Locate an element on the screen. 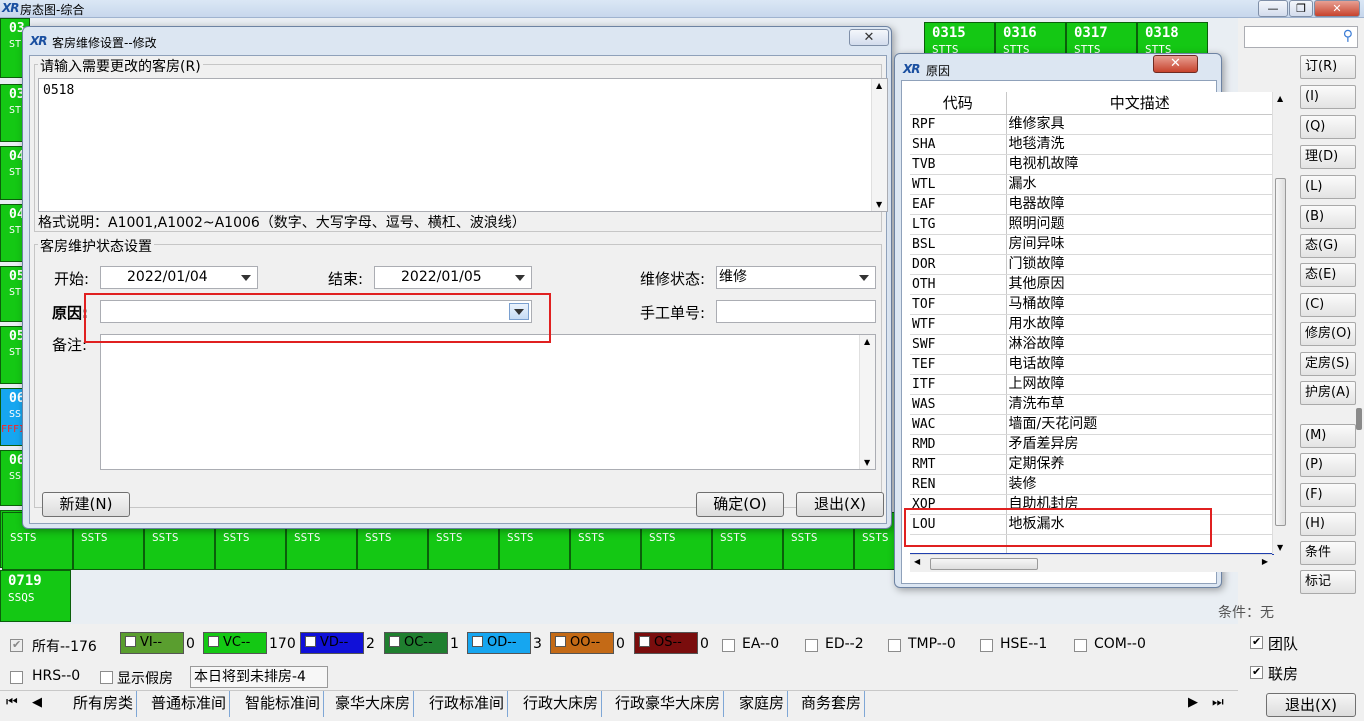  side-button: 态(G) is located at coordinates (1328, 246).